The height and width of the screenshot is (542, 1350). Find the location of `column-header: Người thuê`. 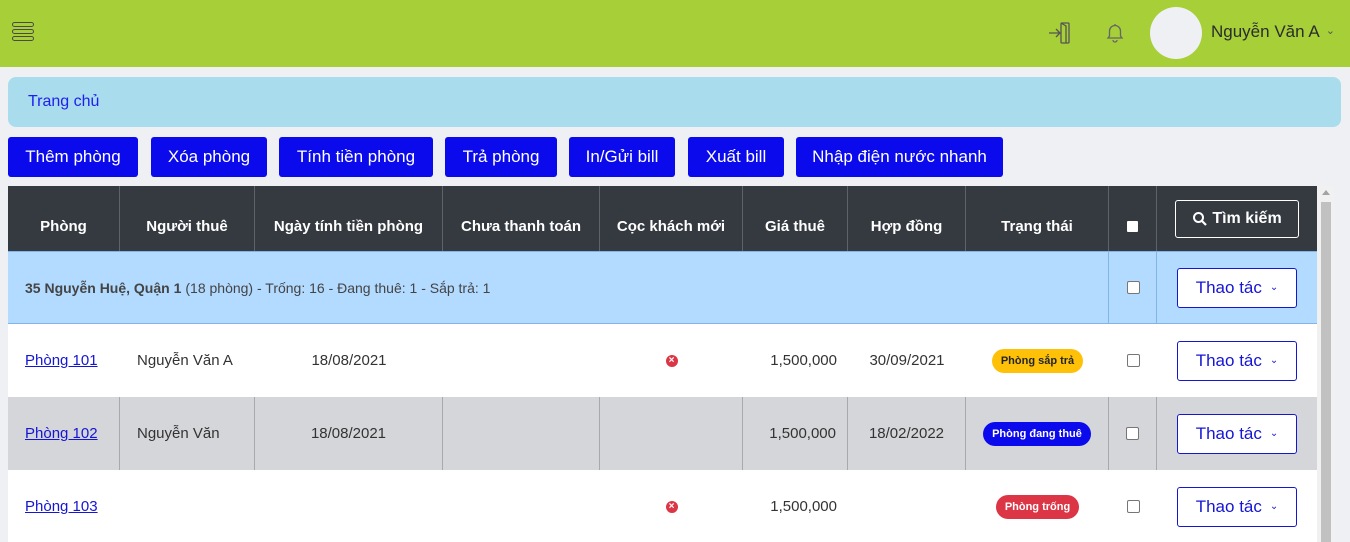

column-header: Người thuê is located at coordinates (187, 218).